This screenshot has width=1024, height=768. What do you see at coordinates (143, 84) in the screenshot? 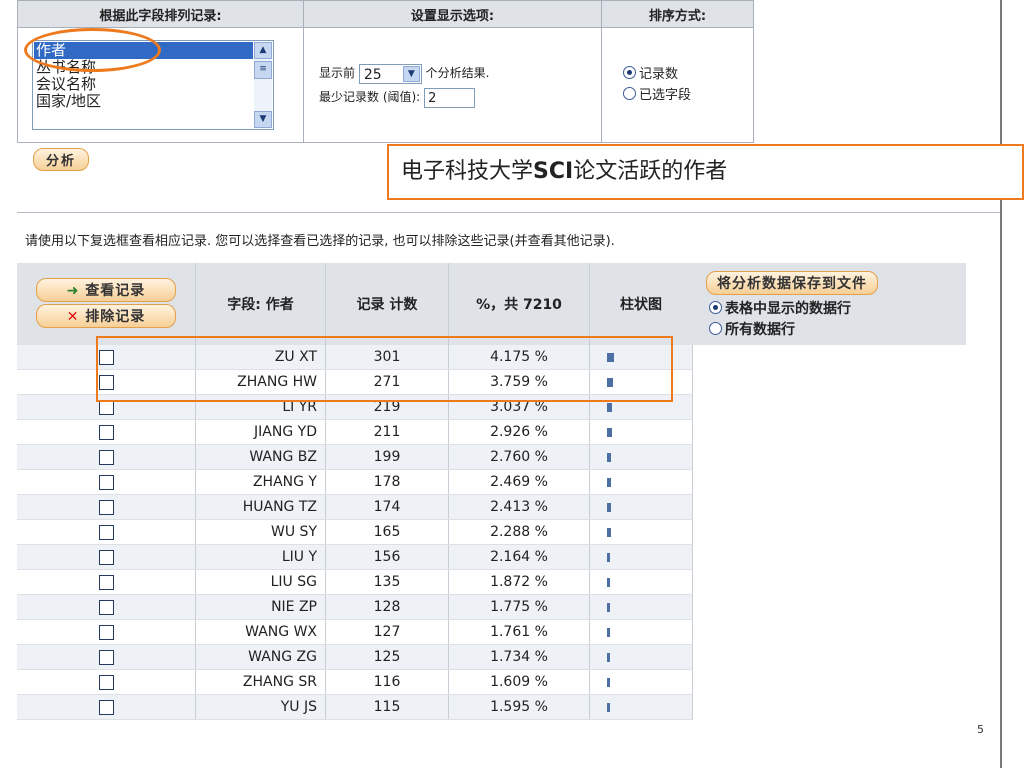
I see `field-option-conference: 会议名称` at bounding box center [143, 84].